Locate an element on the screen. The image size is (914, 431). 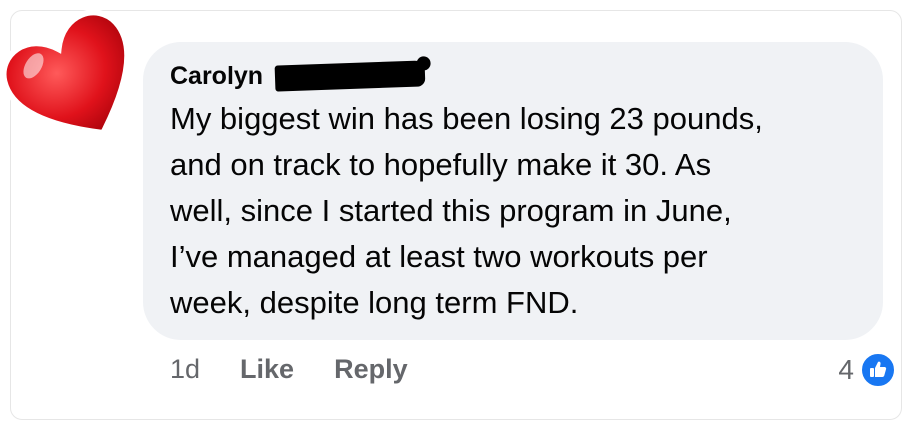
like-button: Like is located at coordinates (267, 369).